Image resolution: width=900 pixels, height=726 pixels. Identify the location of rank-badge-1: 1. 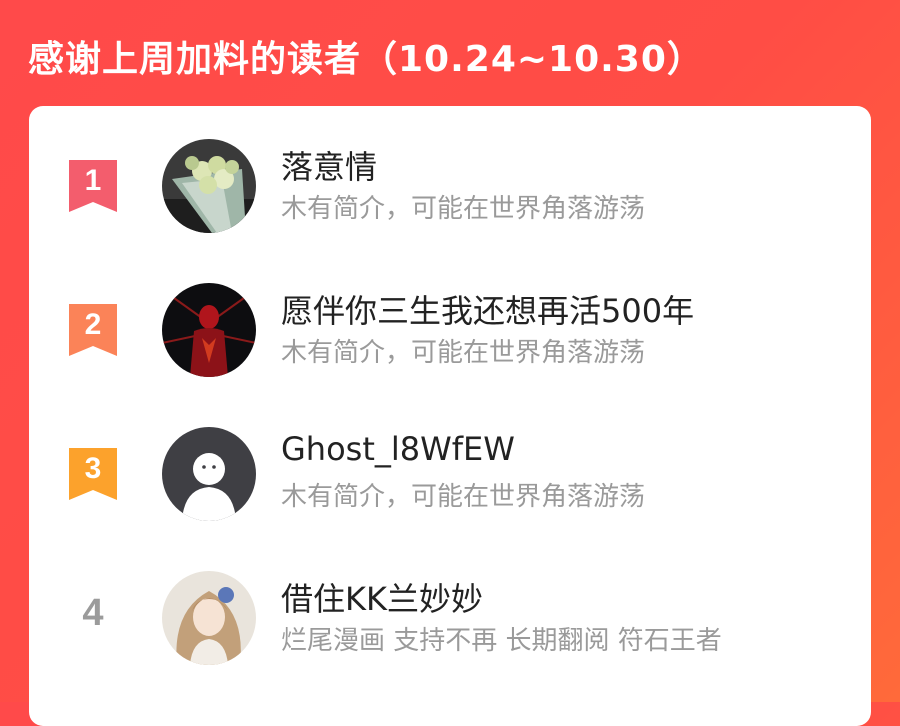
(93, 186).